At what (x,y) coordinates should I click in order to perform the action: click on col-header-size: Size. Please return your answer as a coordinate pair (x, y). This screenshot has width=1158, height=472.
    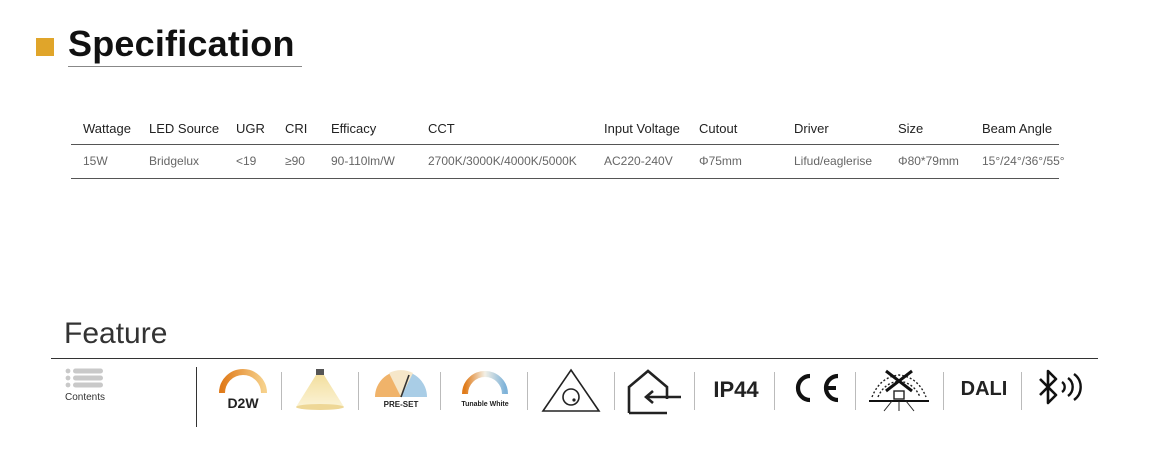
    Looking at the image, I should click on (928, 130).